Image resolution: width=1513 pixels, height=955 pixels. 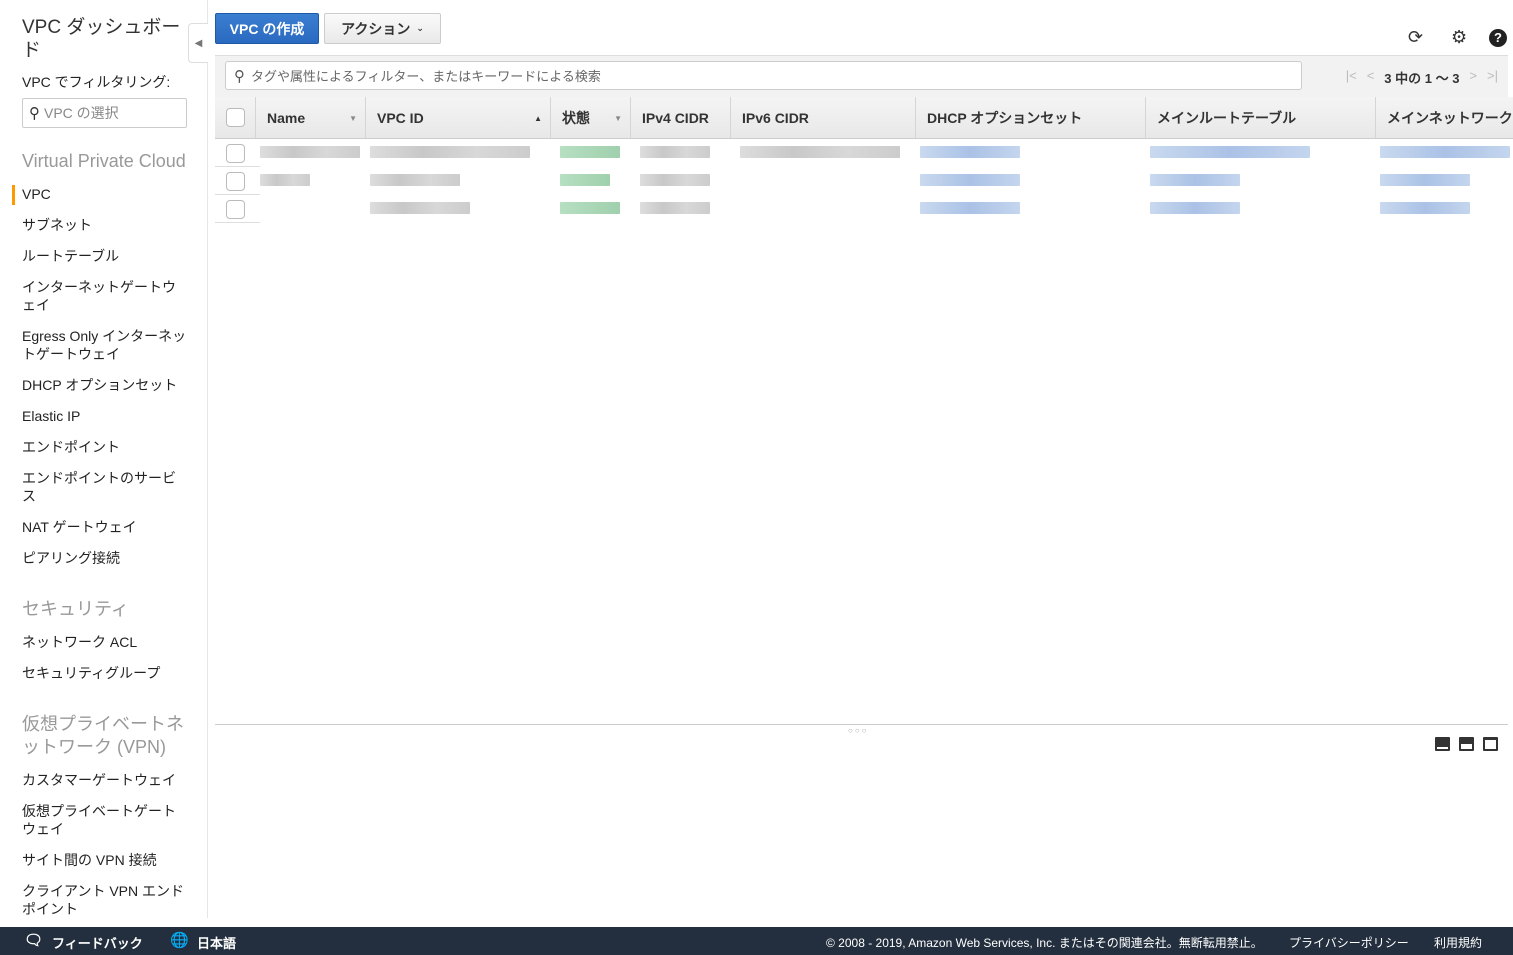 What do you see at coordinates (104, 527) in the screenshot?
I see `sidebar-item: NAT ゲートウェイ` at bounding box center [104, 527].